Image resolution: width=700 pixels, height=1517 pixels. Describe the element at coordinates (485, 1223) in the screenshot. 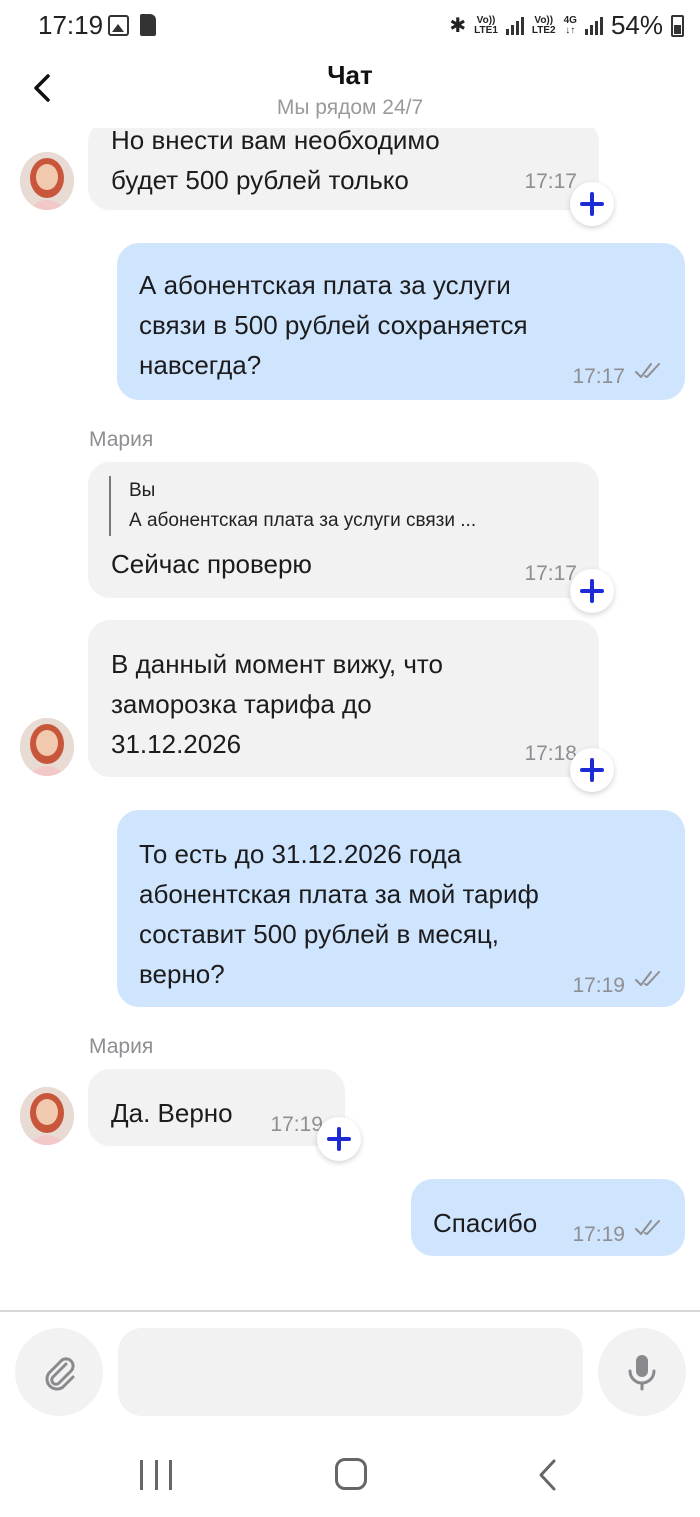

I see `message-text: Спасибо` at that location.